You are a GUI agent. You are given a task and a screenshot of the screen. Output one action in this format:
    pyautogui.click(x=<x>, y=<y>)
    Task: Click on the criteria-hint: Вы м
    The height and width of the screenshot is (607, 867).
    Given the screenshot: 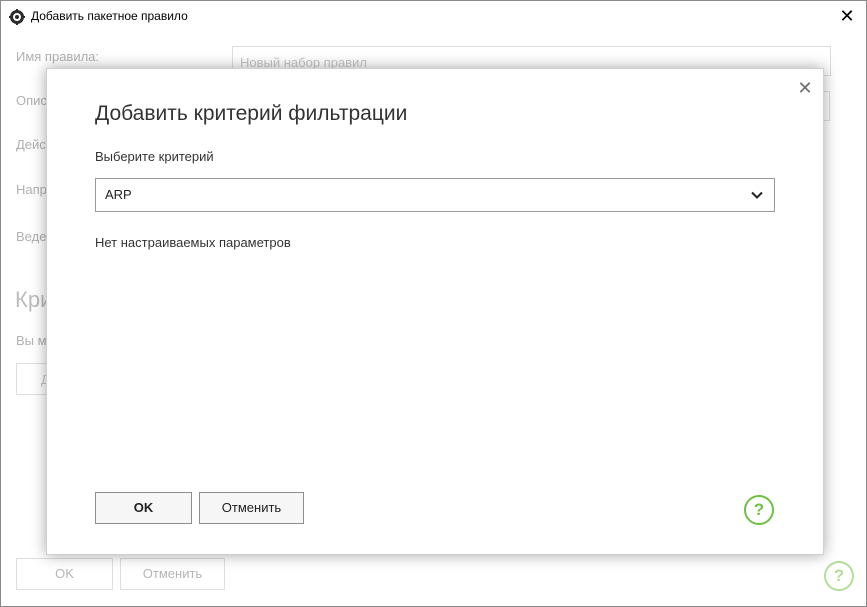 What is the action you would take?
    pyautogui.click(x=31, y=340)
    